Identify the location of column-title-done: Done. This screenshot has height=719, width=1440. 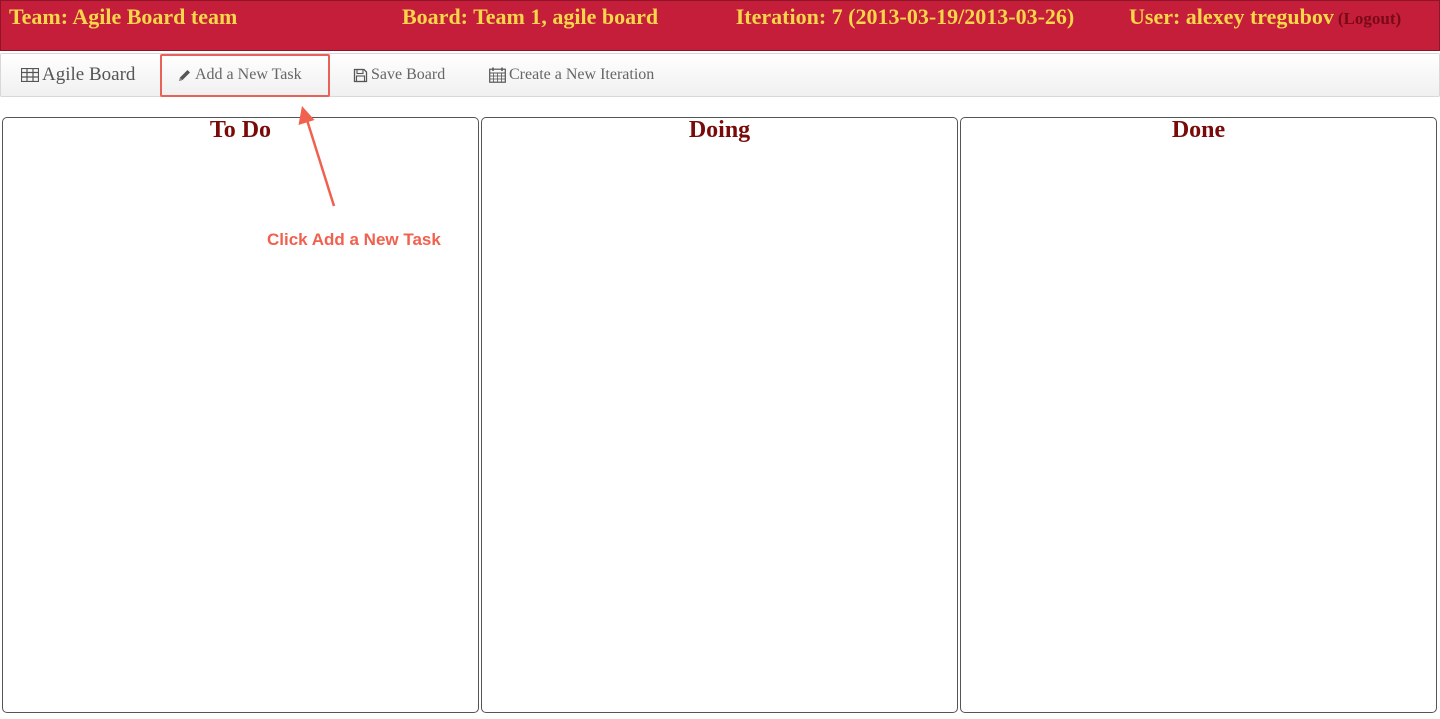
(1198, 130).